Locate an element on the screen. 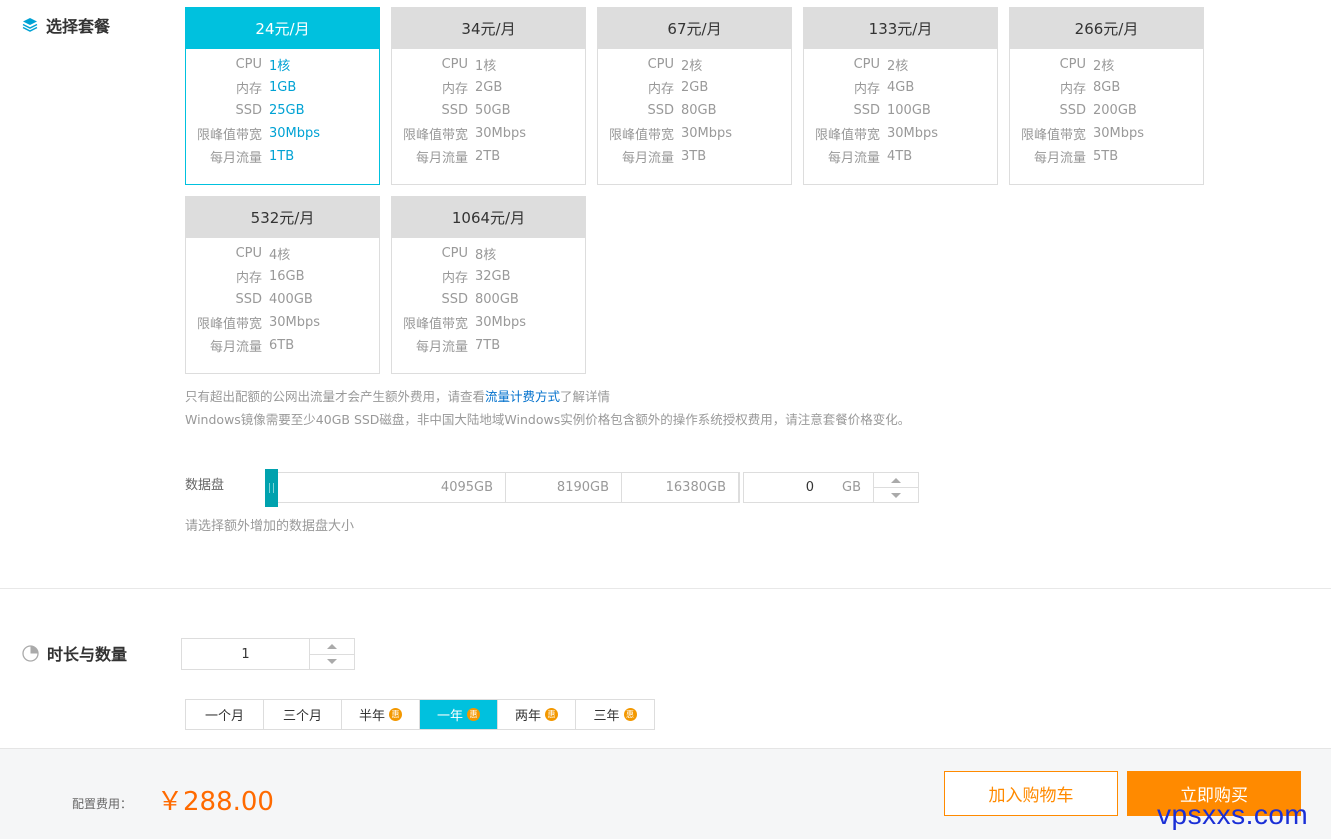 This screenshot has height=839, width=1331. plan-card: 67元/月 CPU 2核 内存 2GB SSD 80GB 限峰值带宽 30Mbps 每月流量 3TB is located at coordinates (694, 96).